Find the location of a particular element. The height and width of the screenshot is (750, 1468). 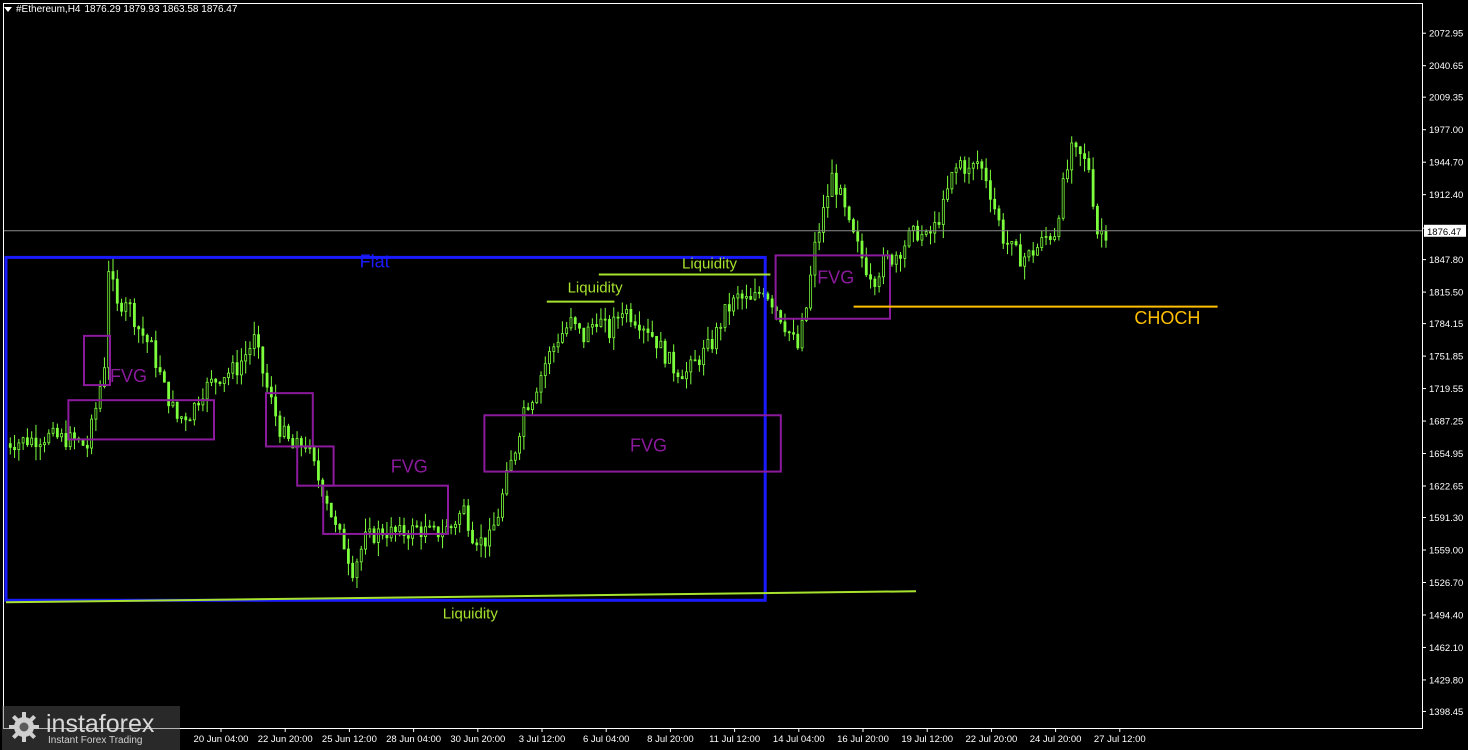

fvg-box is located at coordinates (97, 360).